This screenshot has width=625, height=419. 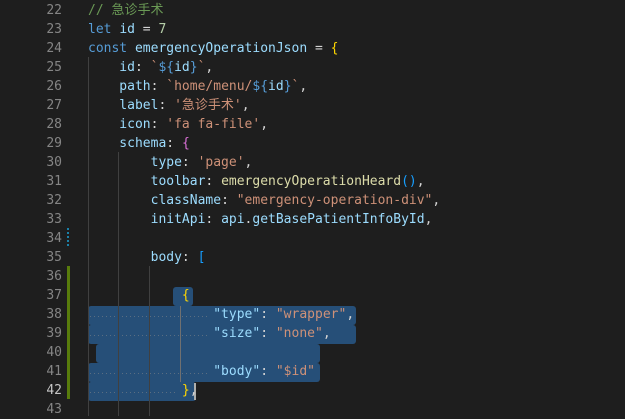 I want to click on line-number: 23, so click(x=54, y=29).